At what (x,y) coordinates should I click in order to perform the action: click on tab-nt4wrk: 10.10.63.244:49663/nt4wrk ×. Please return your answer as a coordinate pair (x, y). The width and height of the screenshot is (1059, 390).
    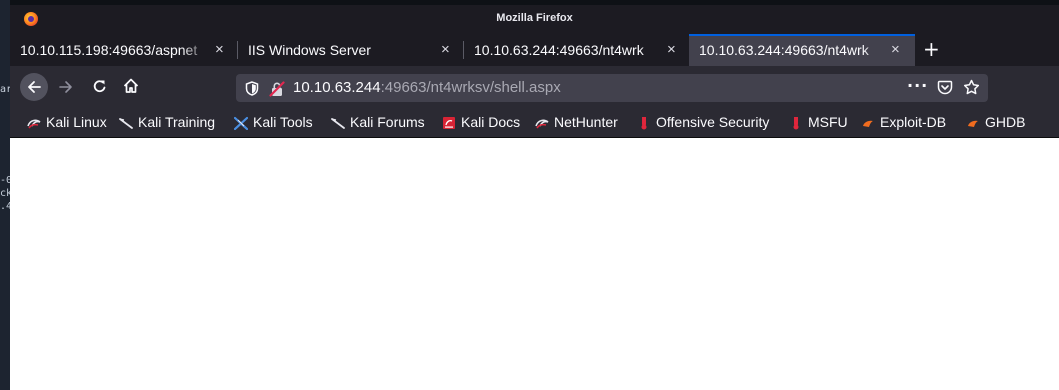
    Looking at the image, I should click on (576, 50).